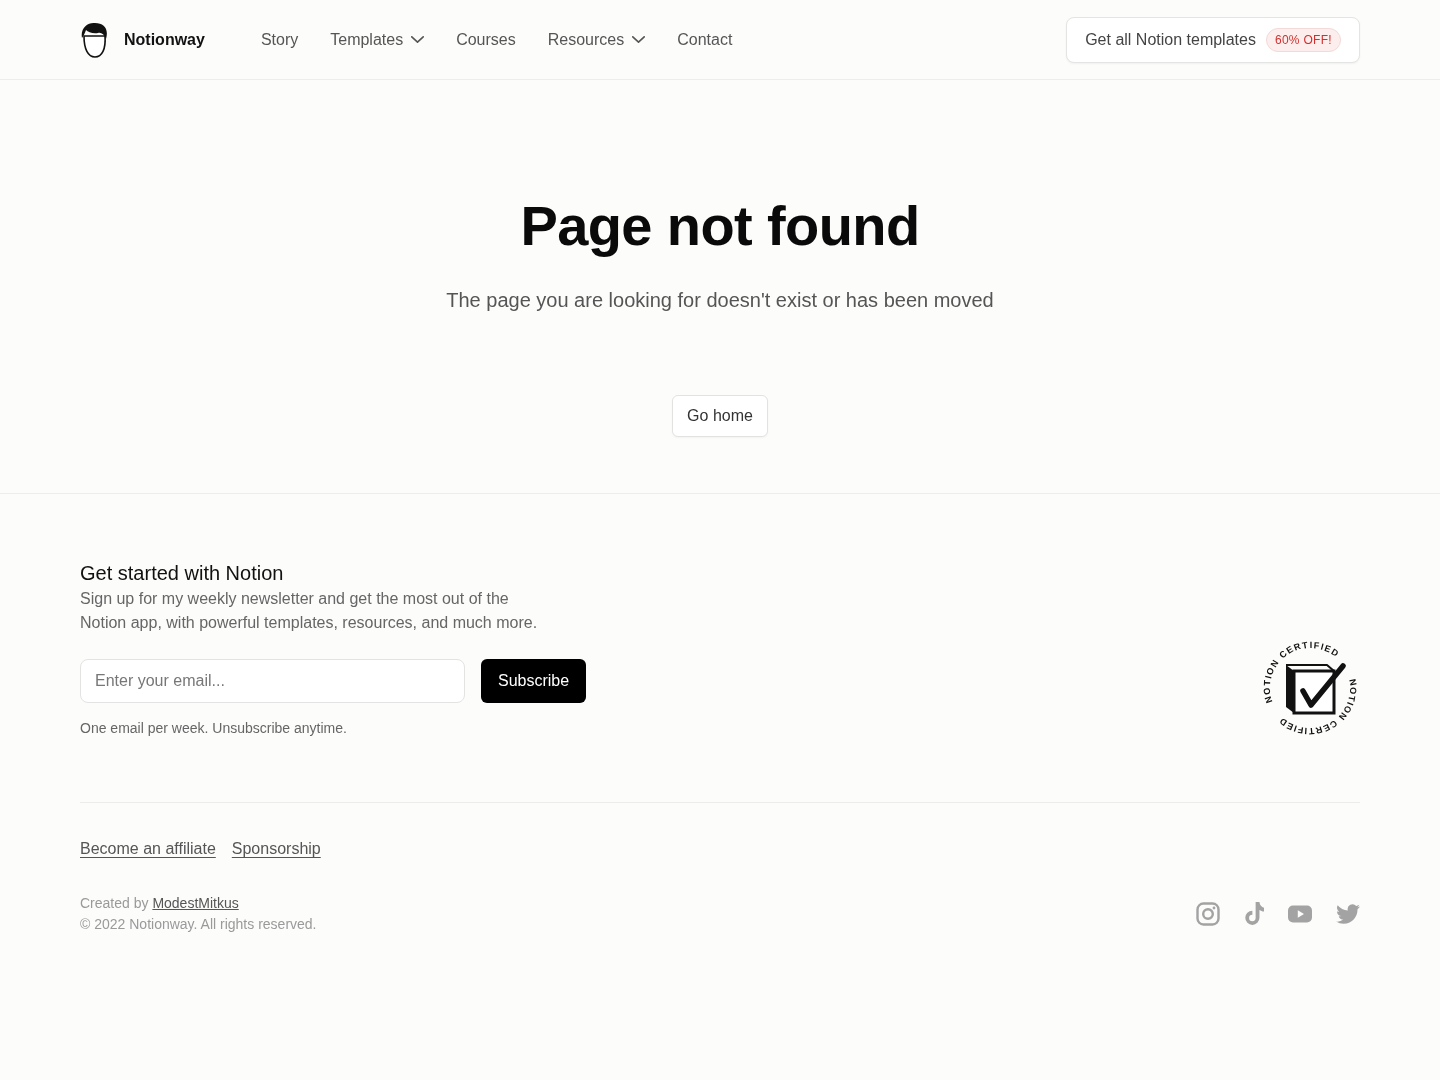  Describe the element at coordinates (377, 39) in the screenshot. I see `nav-link: Templates` at that location.